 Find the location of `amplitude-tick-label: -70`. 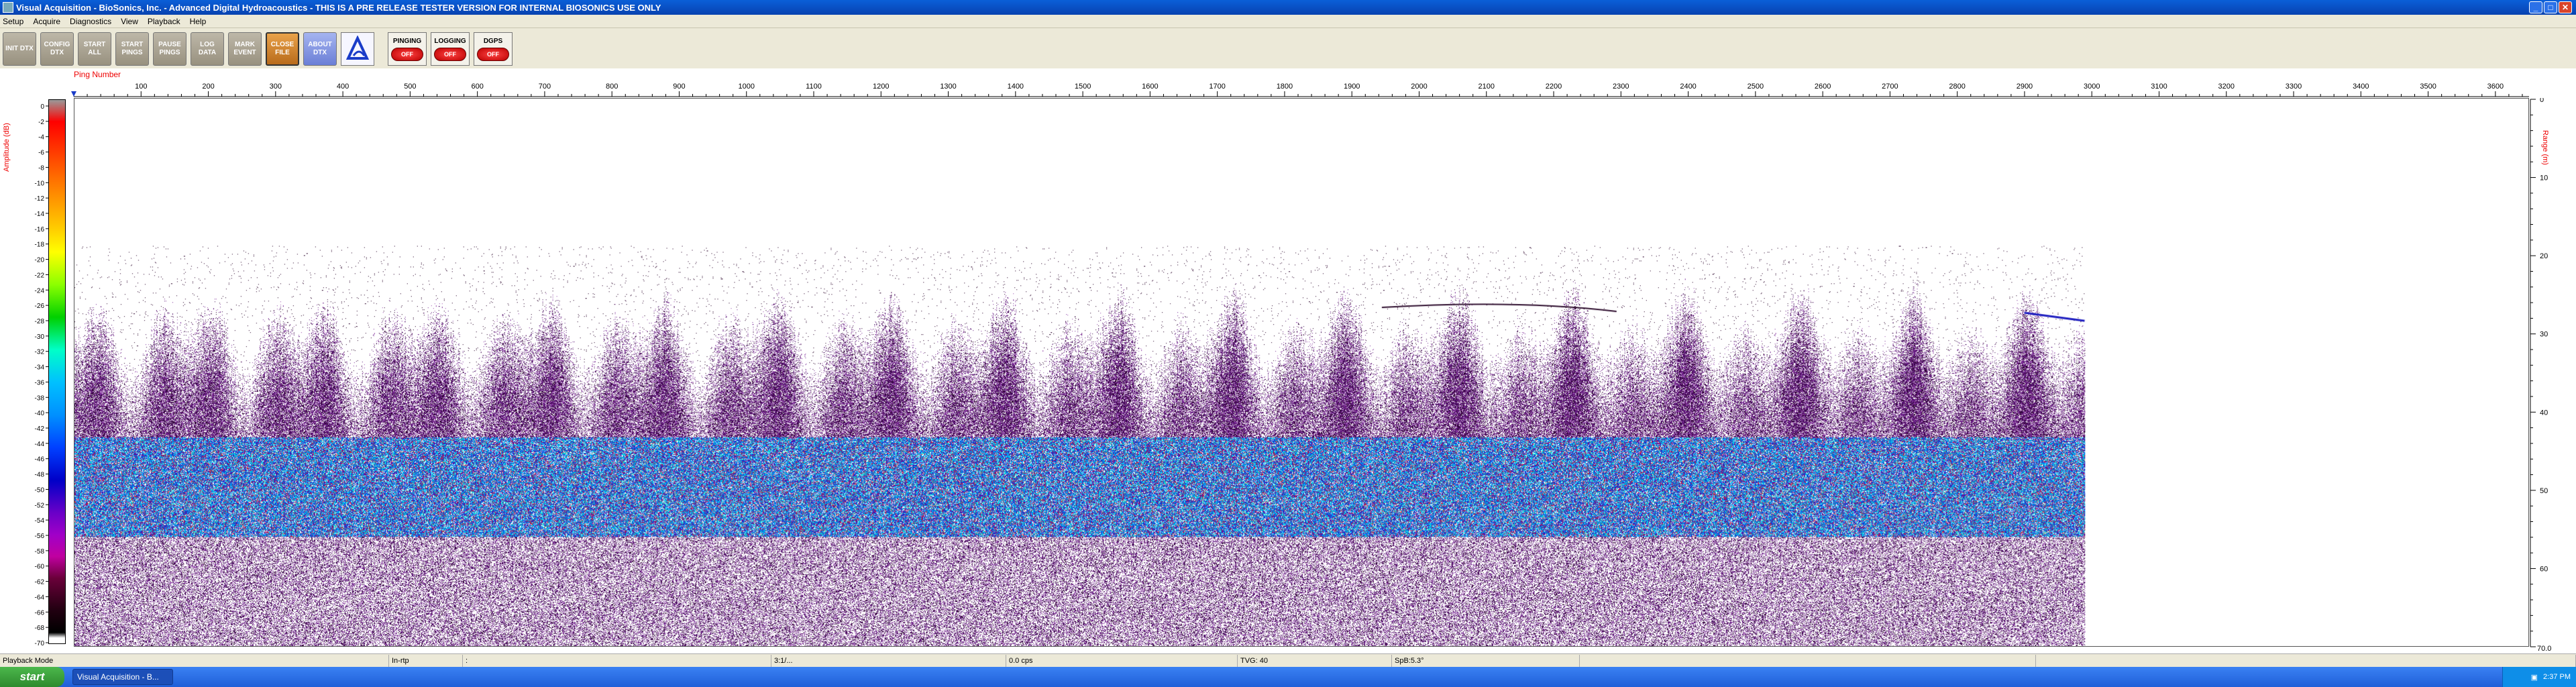

amplitude-tick-label: -70 is located at coordinates (40, 643).